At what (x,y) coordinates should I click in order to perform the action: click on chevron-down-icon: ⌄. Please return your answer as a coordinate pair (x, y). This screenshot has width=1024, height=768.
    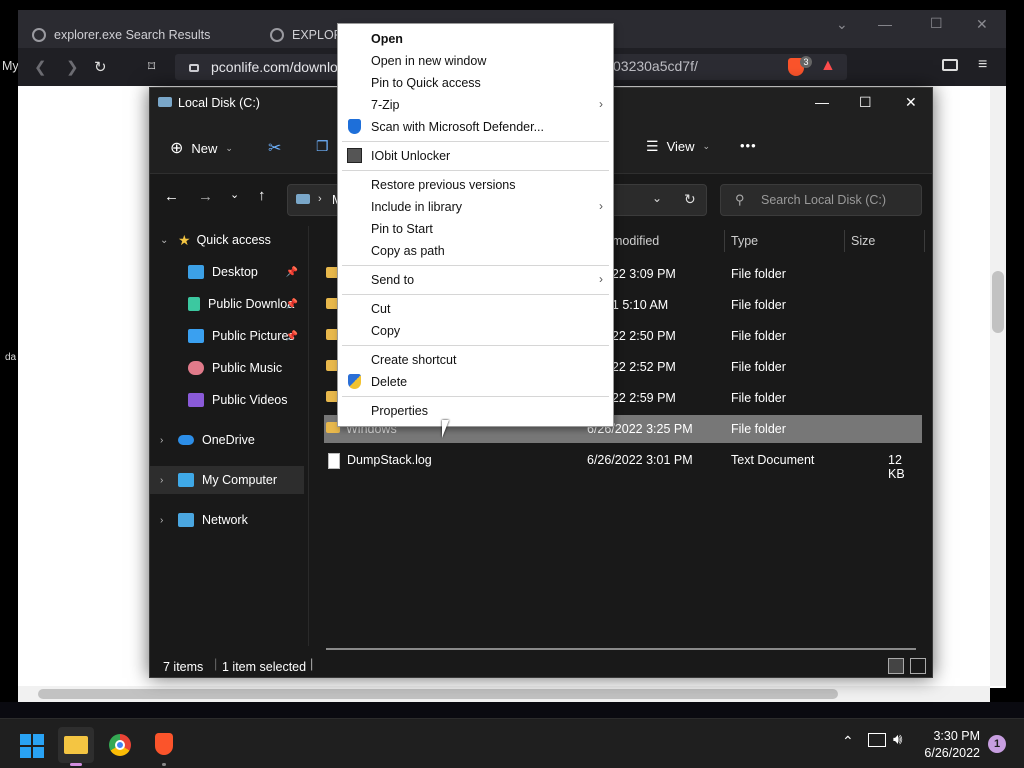
    Looking at the image, I should click on (164, 240).